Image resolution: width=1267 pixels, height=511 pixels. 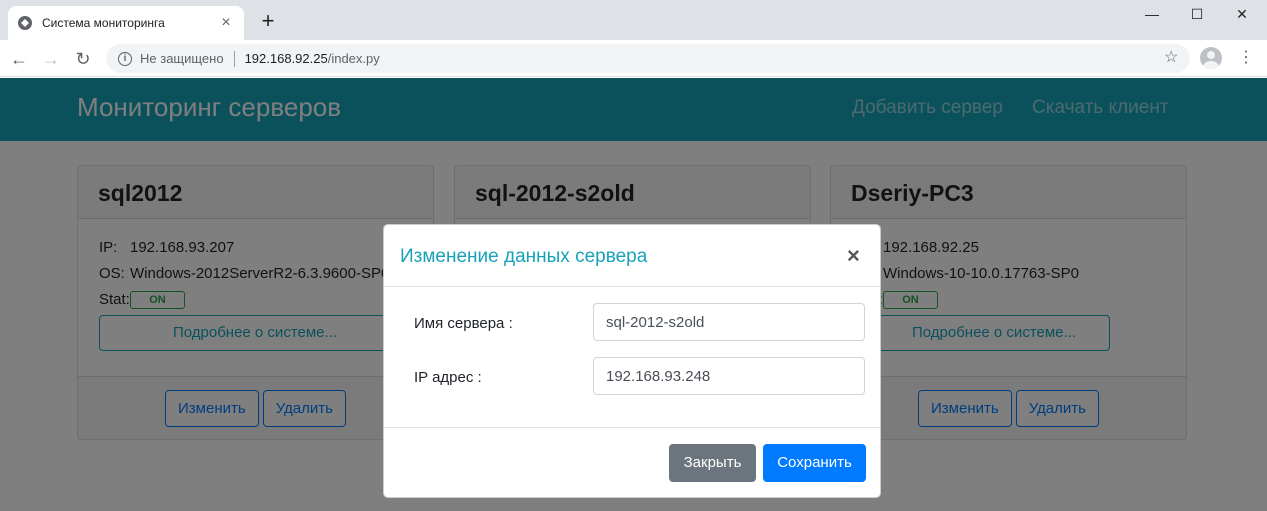 I want to click on security-label: Не защищено, so click(x=182, y=58).